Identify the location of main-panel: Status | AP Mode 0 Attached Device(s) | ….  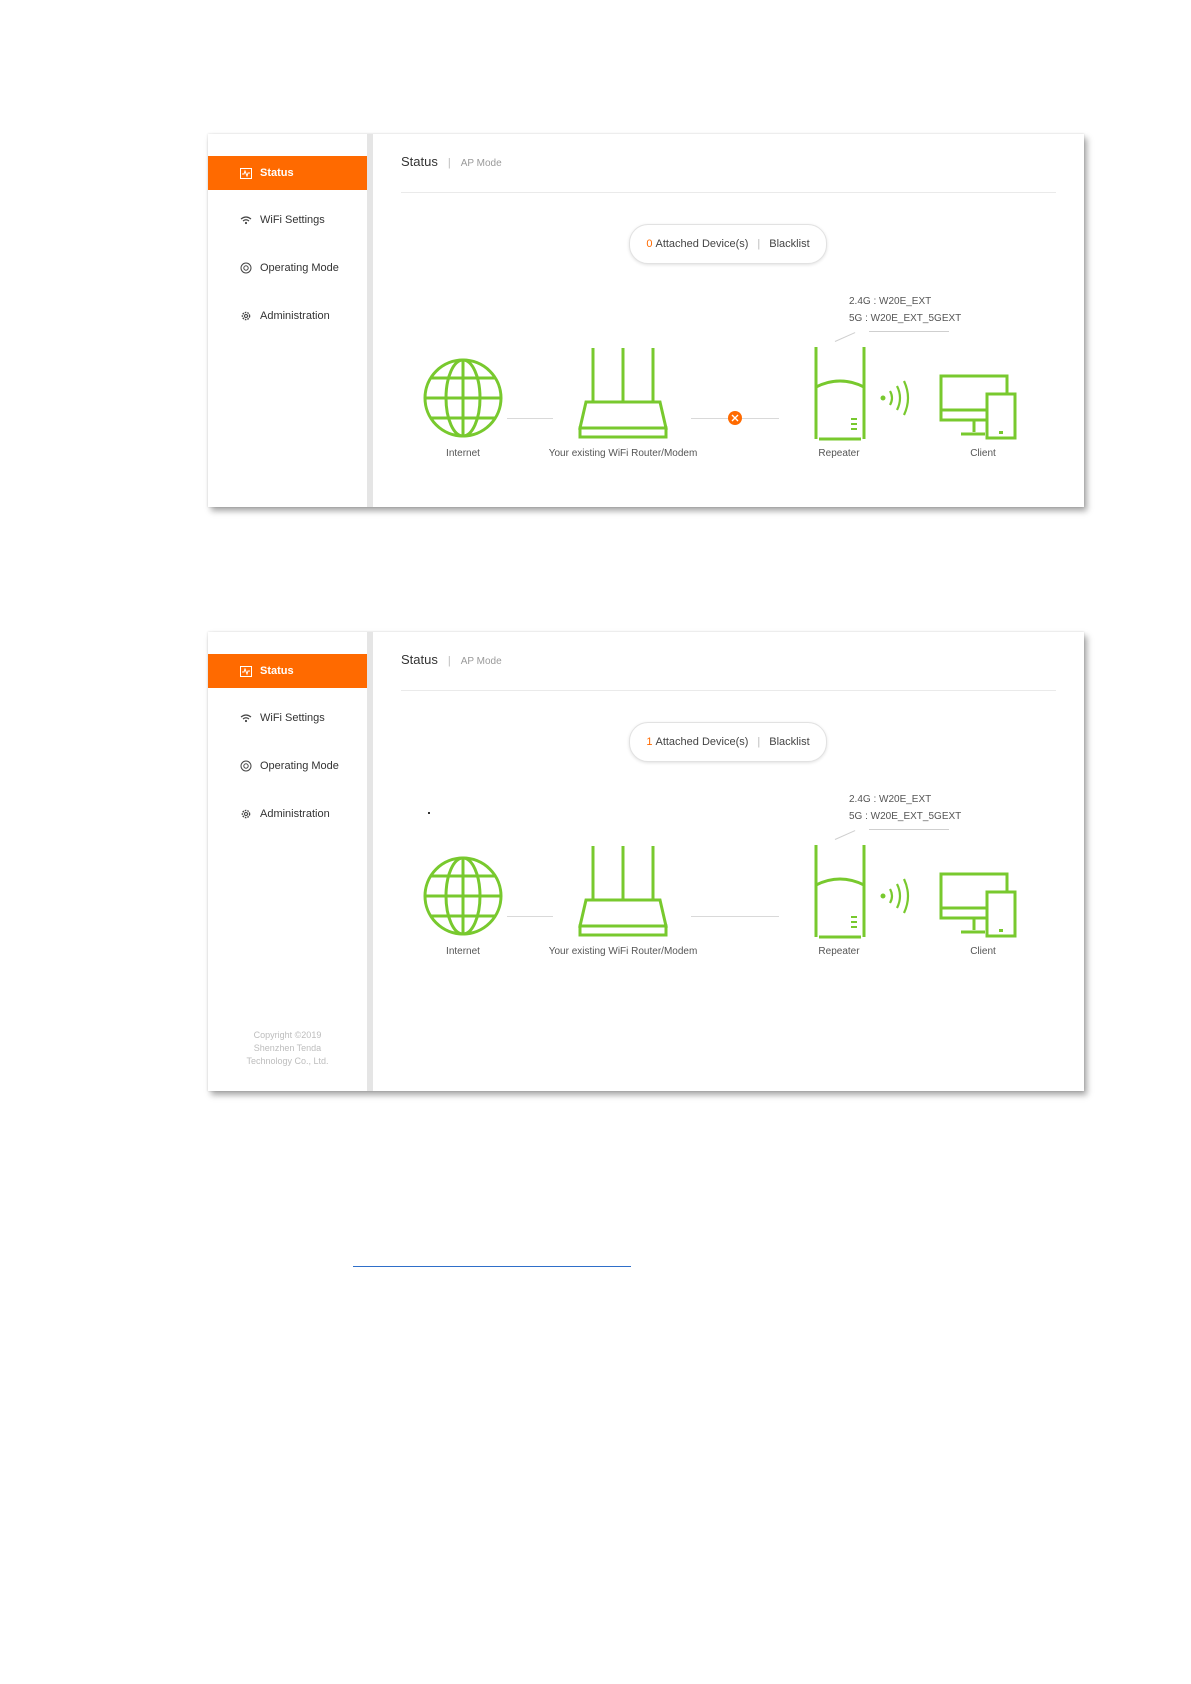
(728, 320).